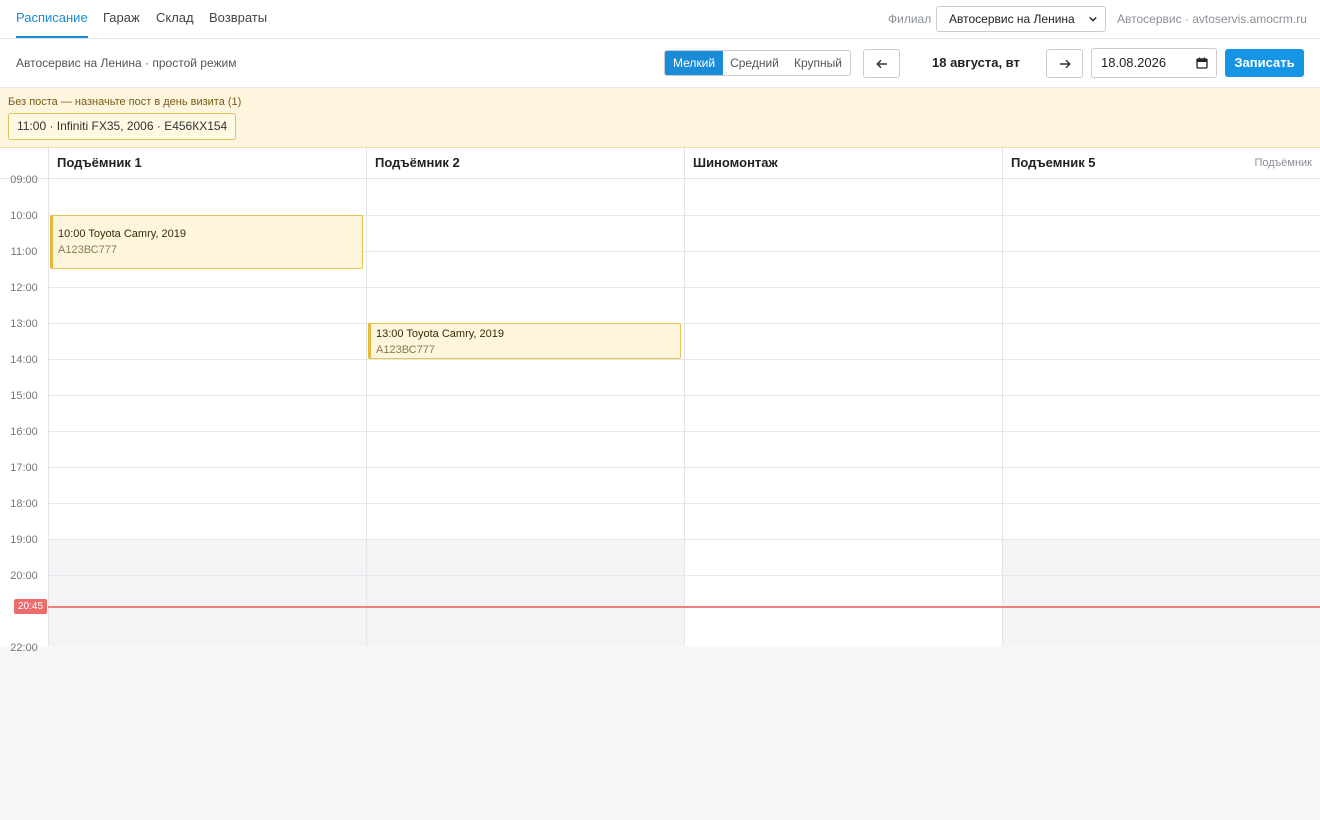 The height and width of the screenshot is (820, 1320). I want to click on column-name: Шиномонтаж, so click(735, 162).